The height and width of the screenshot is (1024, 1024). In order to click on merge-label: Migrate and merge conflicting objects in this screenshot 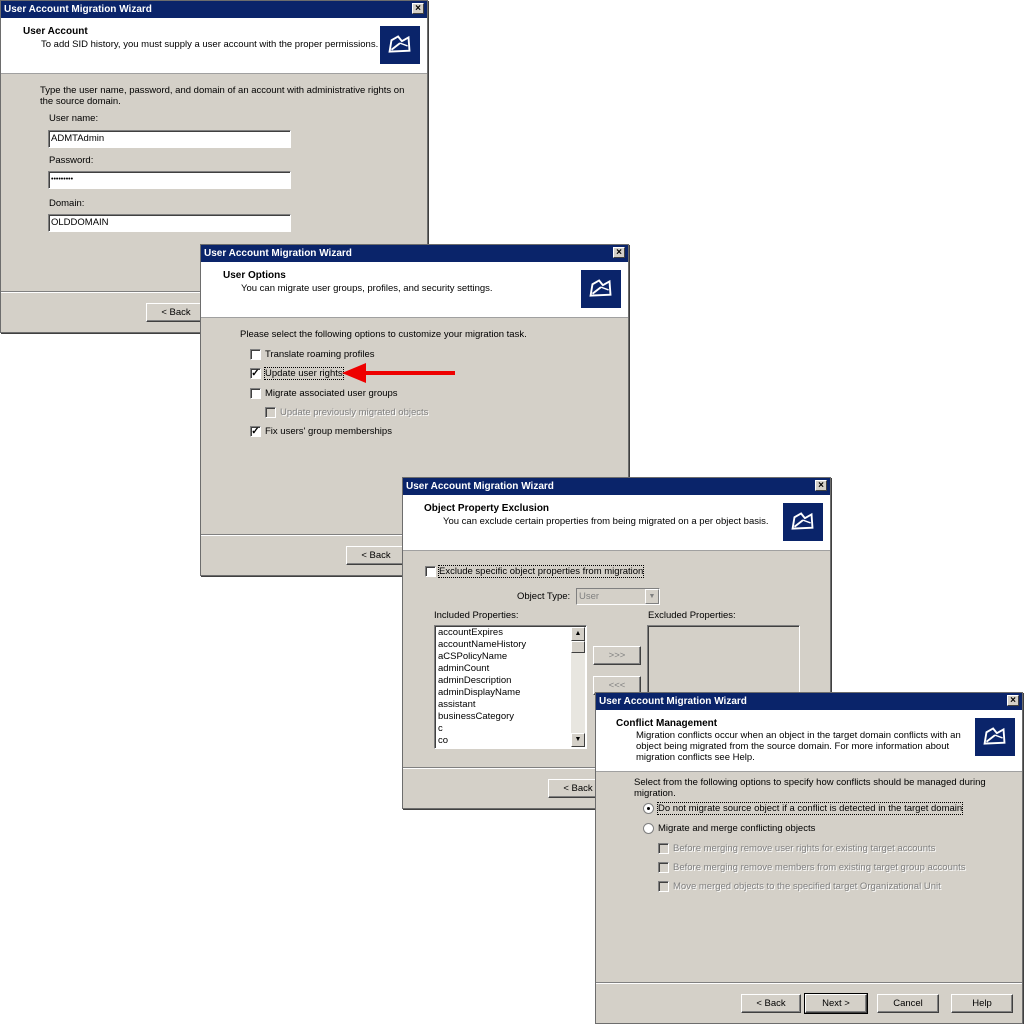, I will do `click(737, 828)`.